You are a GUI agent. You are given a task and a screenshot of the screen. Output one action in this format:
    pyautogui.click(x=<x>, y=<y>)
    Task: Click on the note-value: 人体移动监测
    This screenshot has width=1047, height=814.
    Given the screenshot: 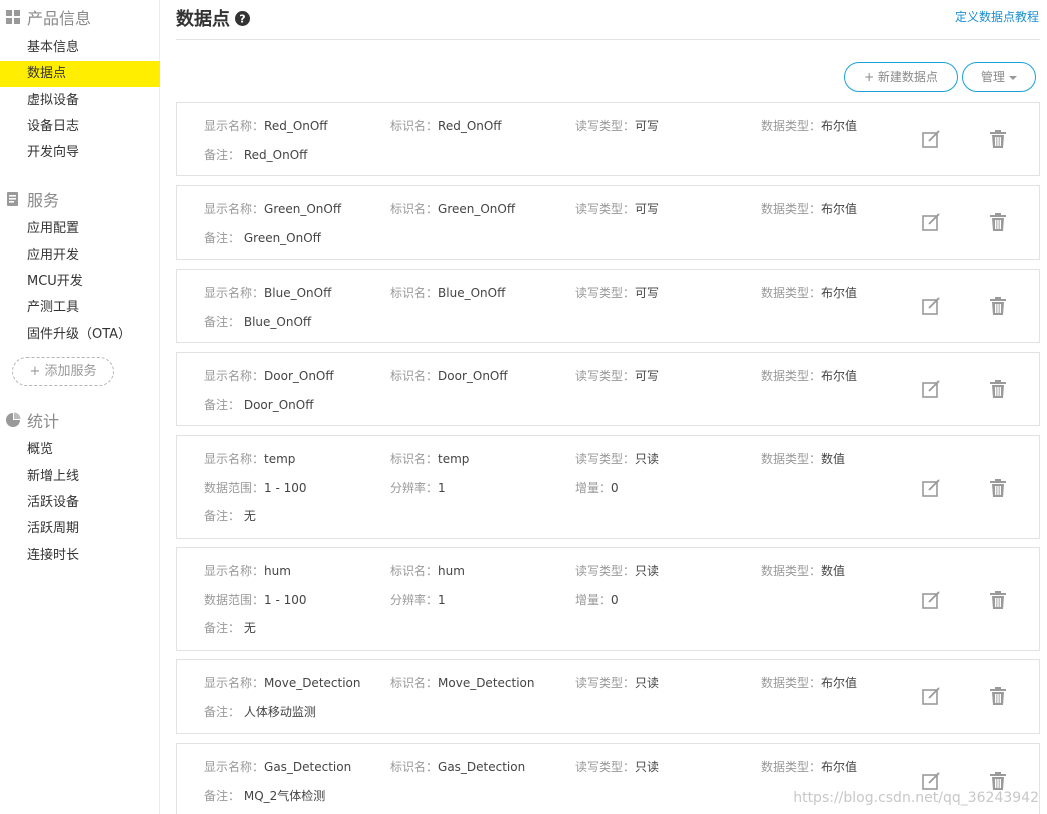 What is the action you would take?
    pyautogui.click(x=279, y=712)
    